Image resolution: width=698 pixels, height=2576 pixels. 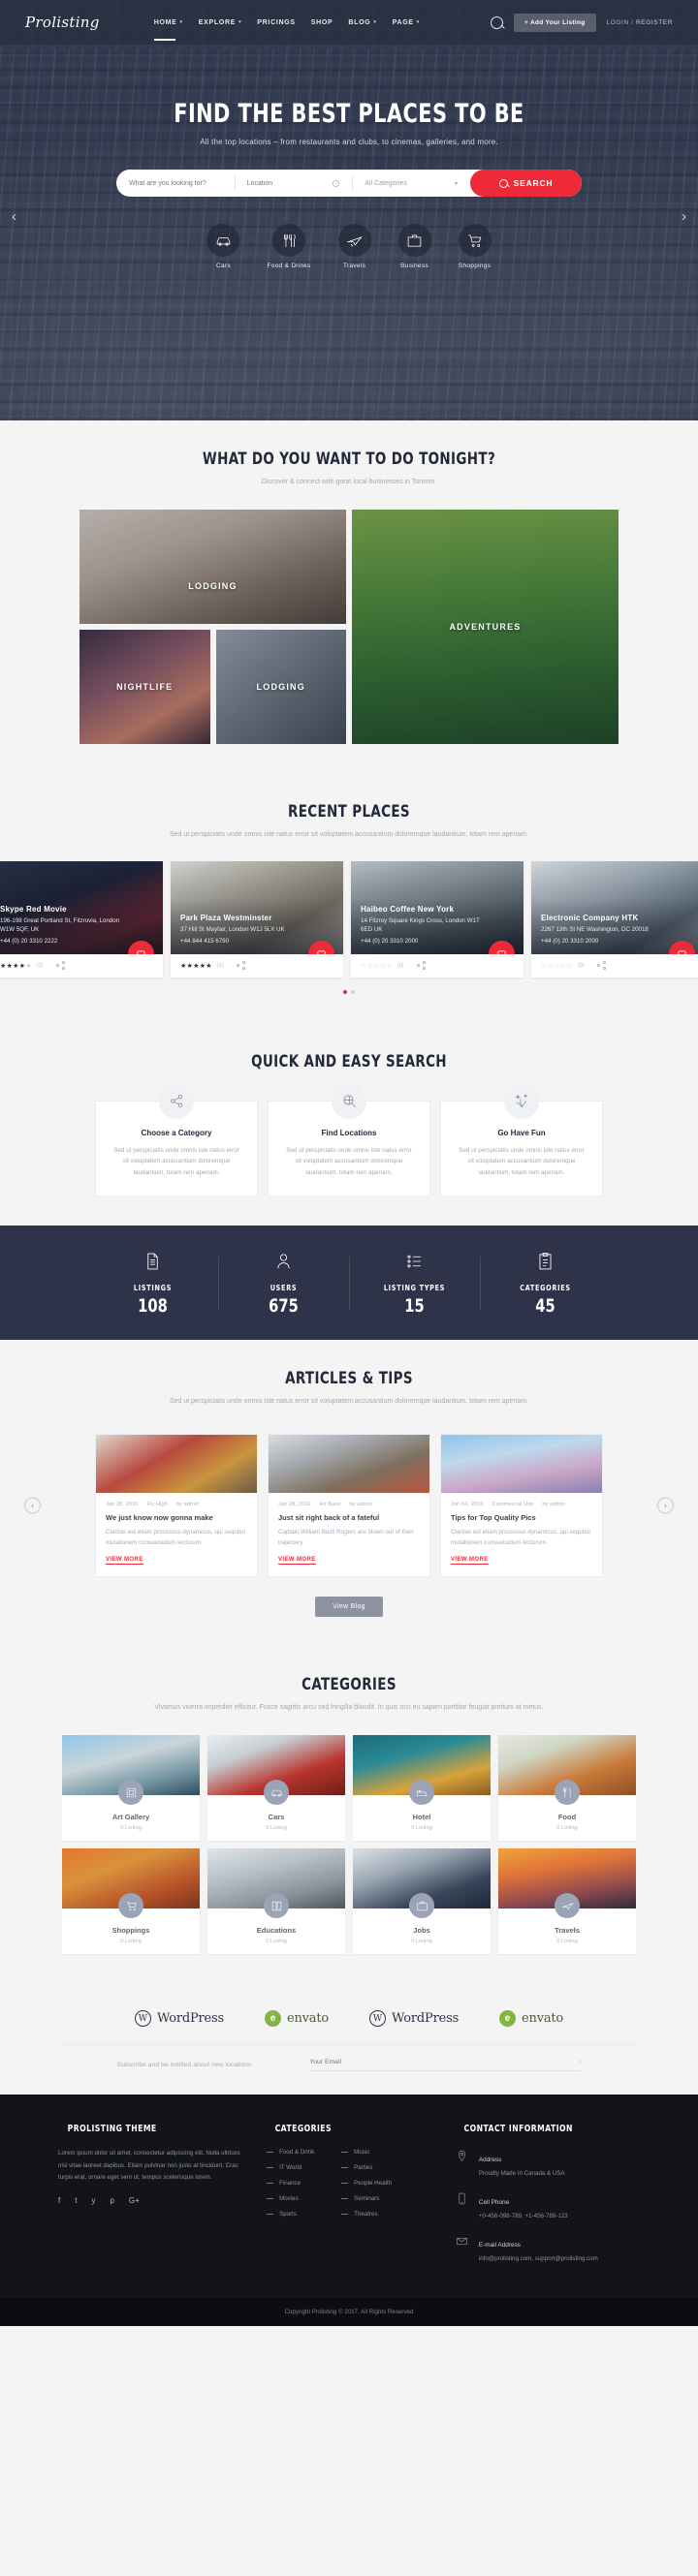 What do you see at coordinates (526, 183) in the screenshot?
I see `search-button: SEARCH` at bounding box center [526, 183].